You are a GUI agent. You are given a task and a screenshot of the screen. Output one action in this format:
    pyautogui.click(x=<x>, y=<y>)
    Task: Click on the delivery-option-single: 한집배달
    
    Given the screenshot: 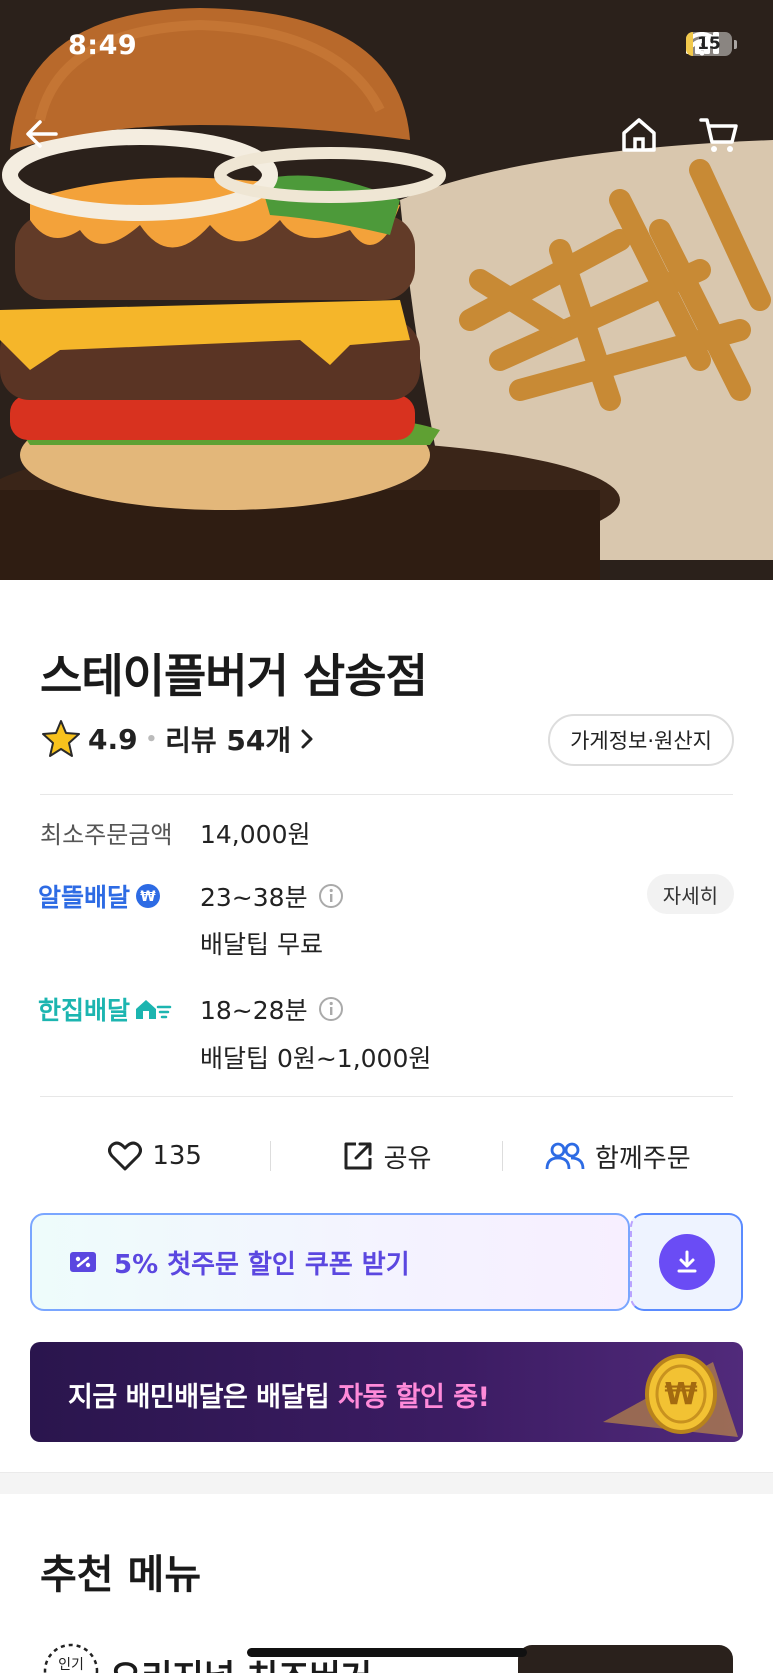 What is the action you would take?
    pyautogui.click(x=105, y=1009)
    